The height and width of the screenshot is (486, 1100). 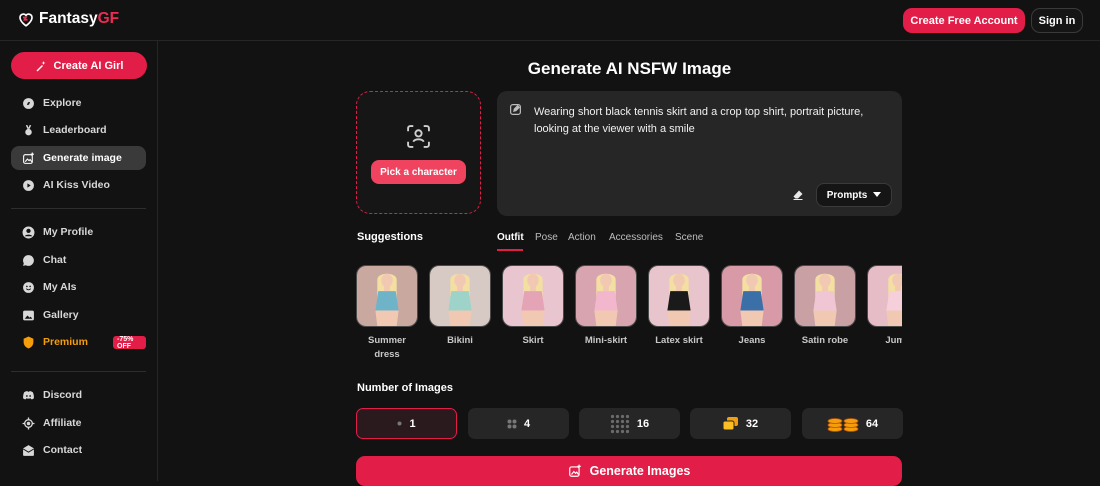 I want to click on medal-icon, so click(x=28, y=130).